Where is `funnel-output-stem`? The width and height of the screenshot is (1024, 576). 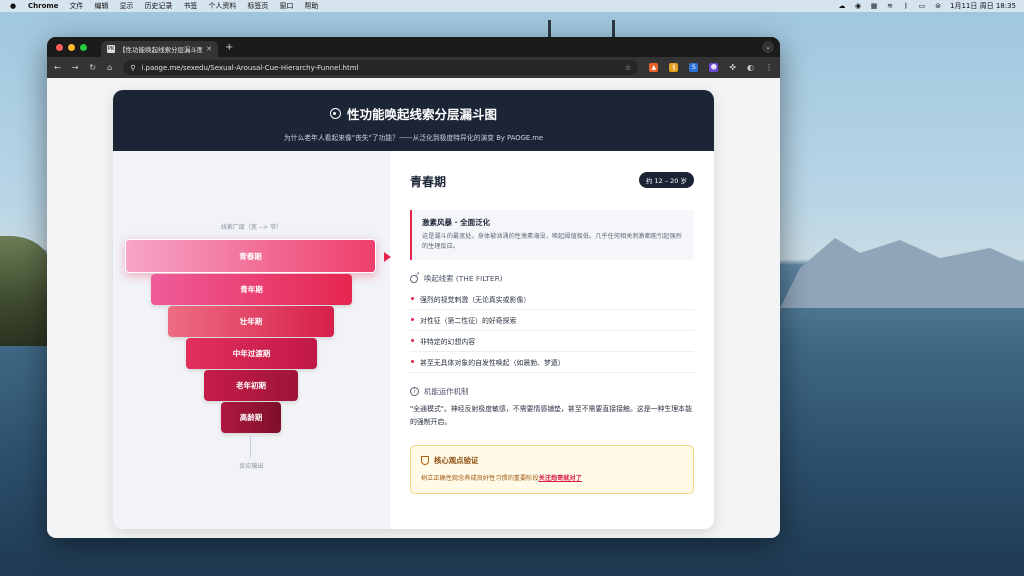
funnel-output-stem is located at coordinates (250, 447).